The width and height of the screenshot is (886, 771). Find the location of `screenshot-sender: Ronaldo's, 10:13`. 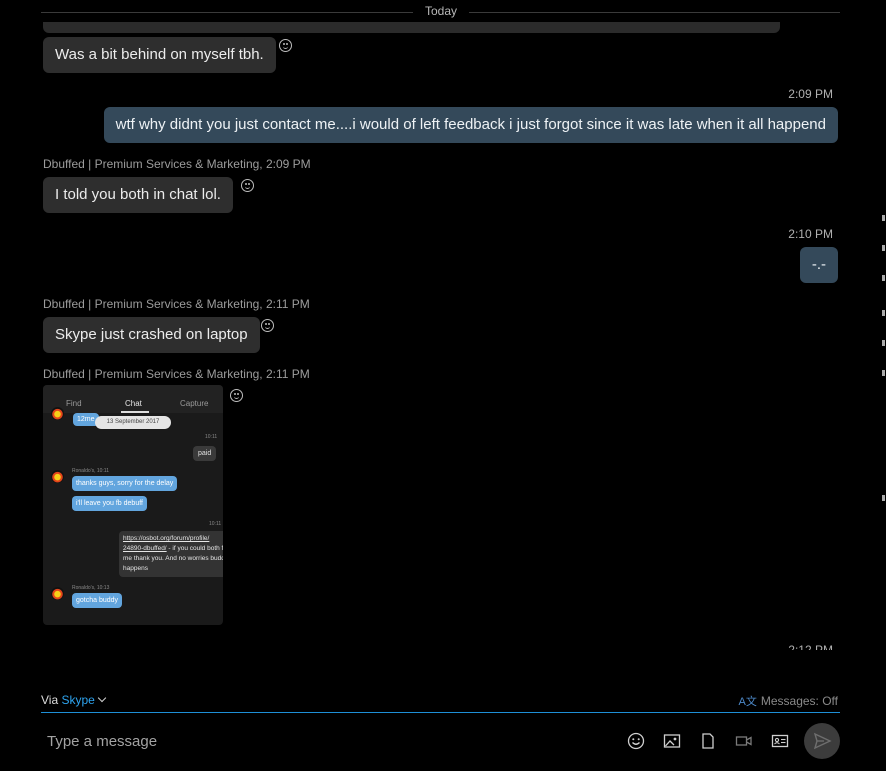

screenshot-sender: Ronaldo's, 10:13 is located at coordinates (91, 588).